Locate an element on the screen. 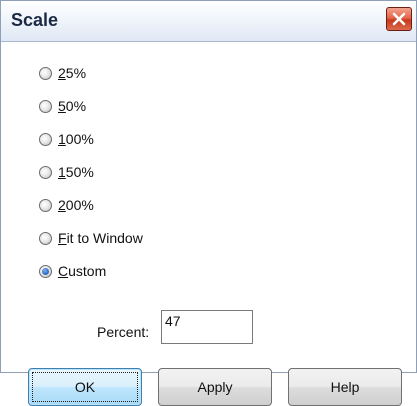  radio-fit-to-window: Fit to Window is located at coordinates (91, 238).